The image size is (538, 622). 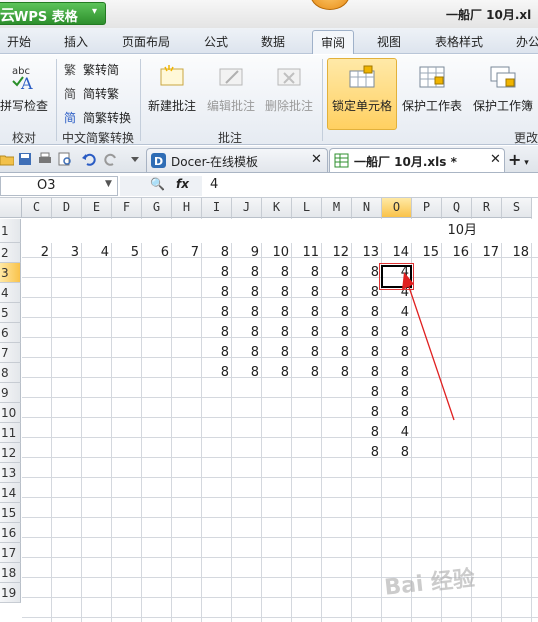 What do you see at coordinates (487, 208) in the screenshot?
I see `column-header-r: R` at bounding box center [487, 208].